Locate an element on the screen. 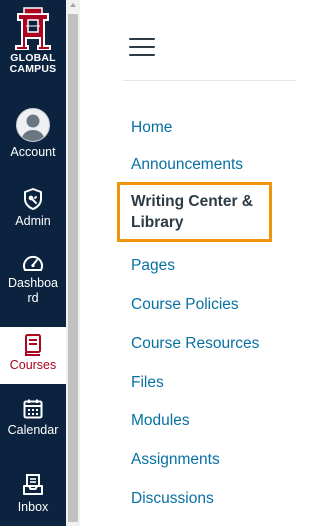  courses-book-icon is located at coordinates (33, 345).